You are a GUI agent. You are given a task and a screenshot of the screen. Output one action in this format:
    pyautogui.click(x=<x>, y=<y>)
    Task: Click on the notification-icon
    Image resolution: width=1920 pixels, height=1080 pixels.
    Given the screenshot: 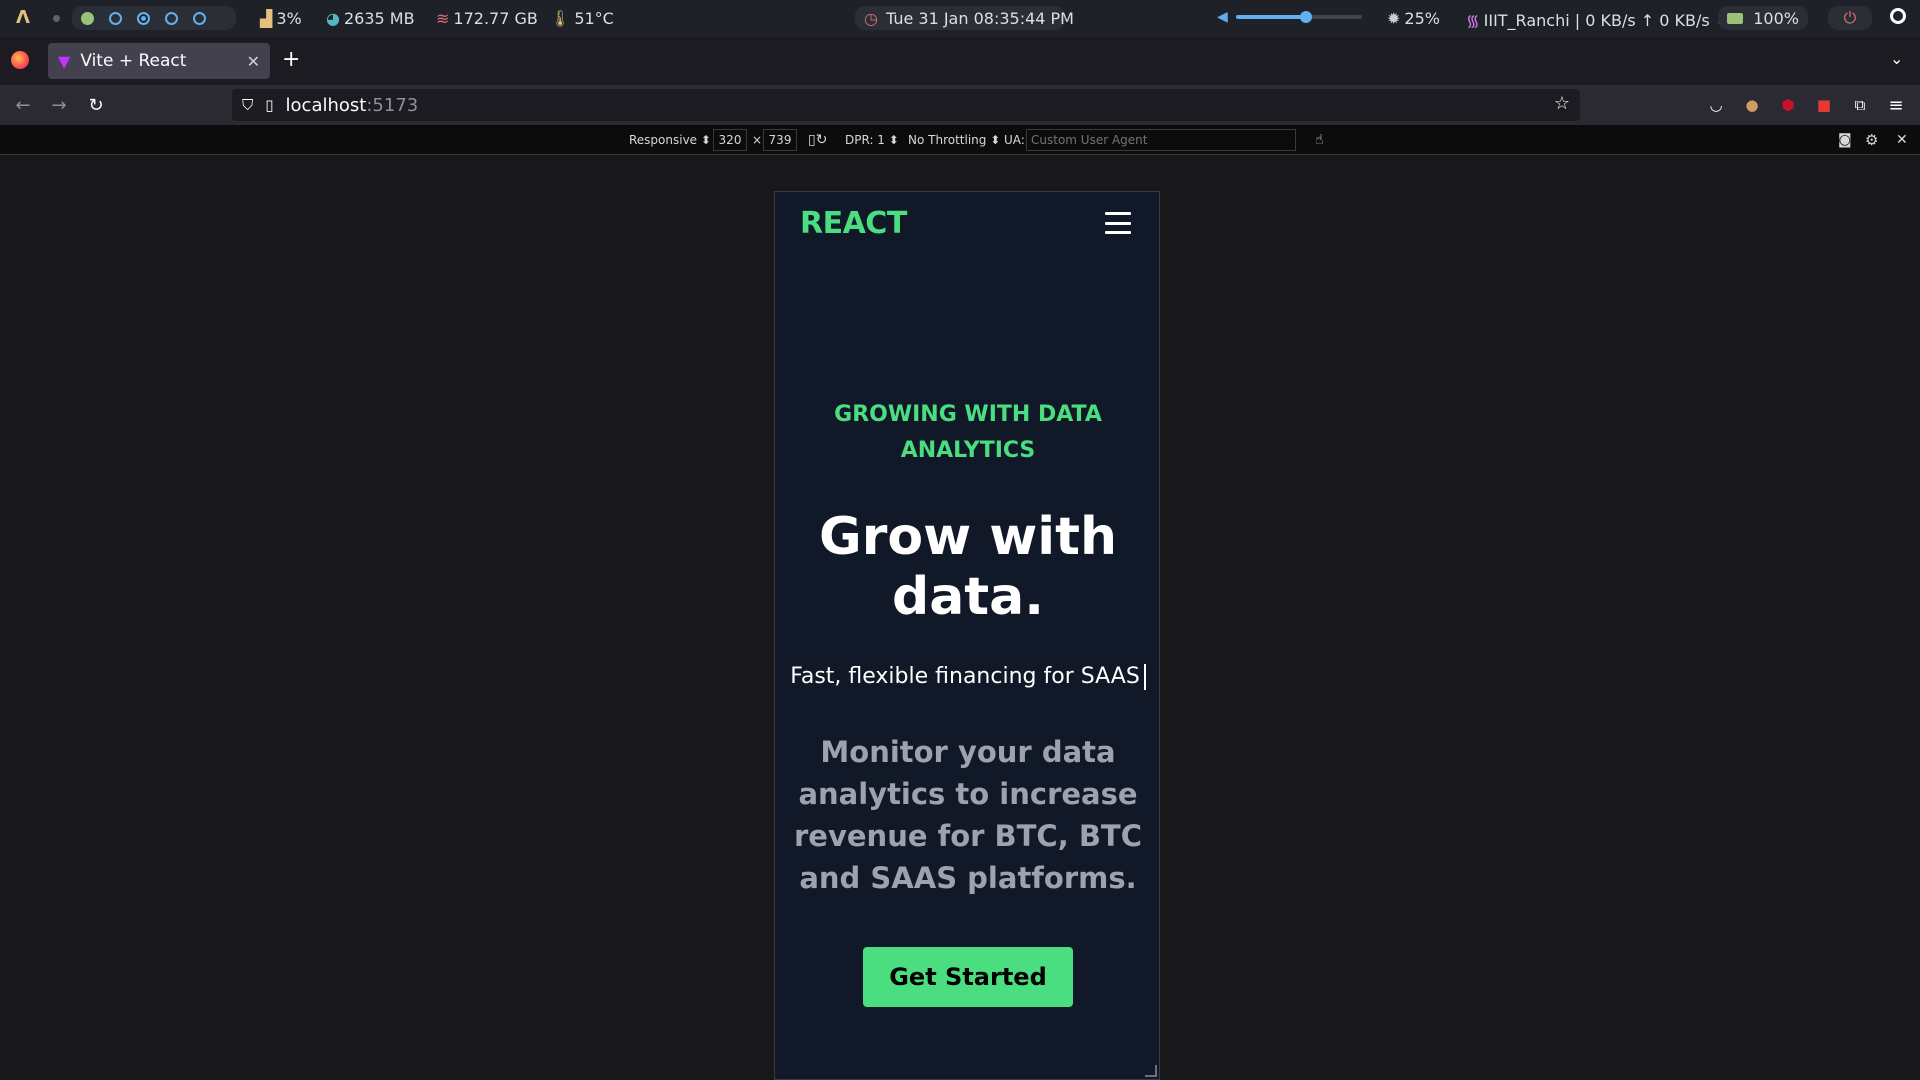 What is the action you would take?
    pyautogui.click(x=1898, y=16)
    